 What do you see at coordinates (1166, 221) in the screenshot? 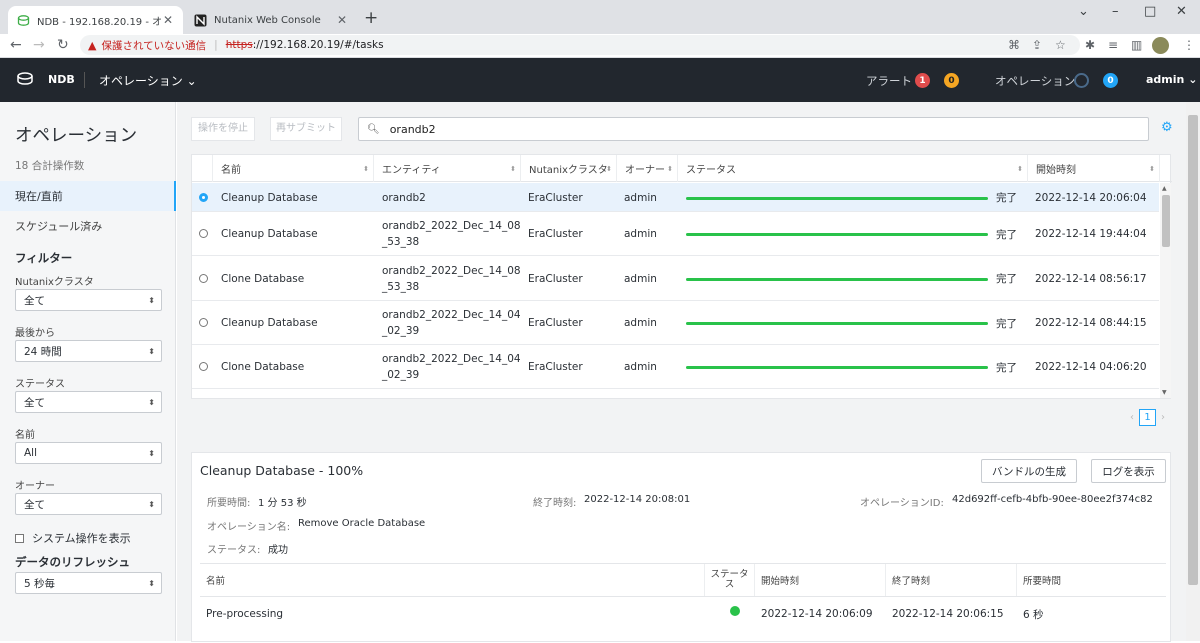
I see `table-scrollbar-thumb` at bounding box center [1166, 221].